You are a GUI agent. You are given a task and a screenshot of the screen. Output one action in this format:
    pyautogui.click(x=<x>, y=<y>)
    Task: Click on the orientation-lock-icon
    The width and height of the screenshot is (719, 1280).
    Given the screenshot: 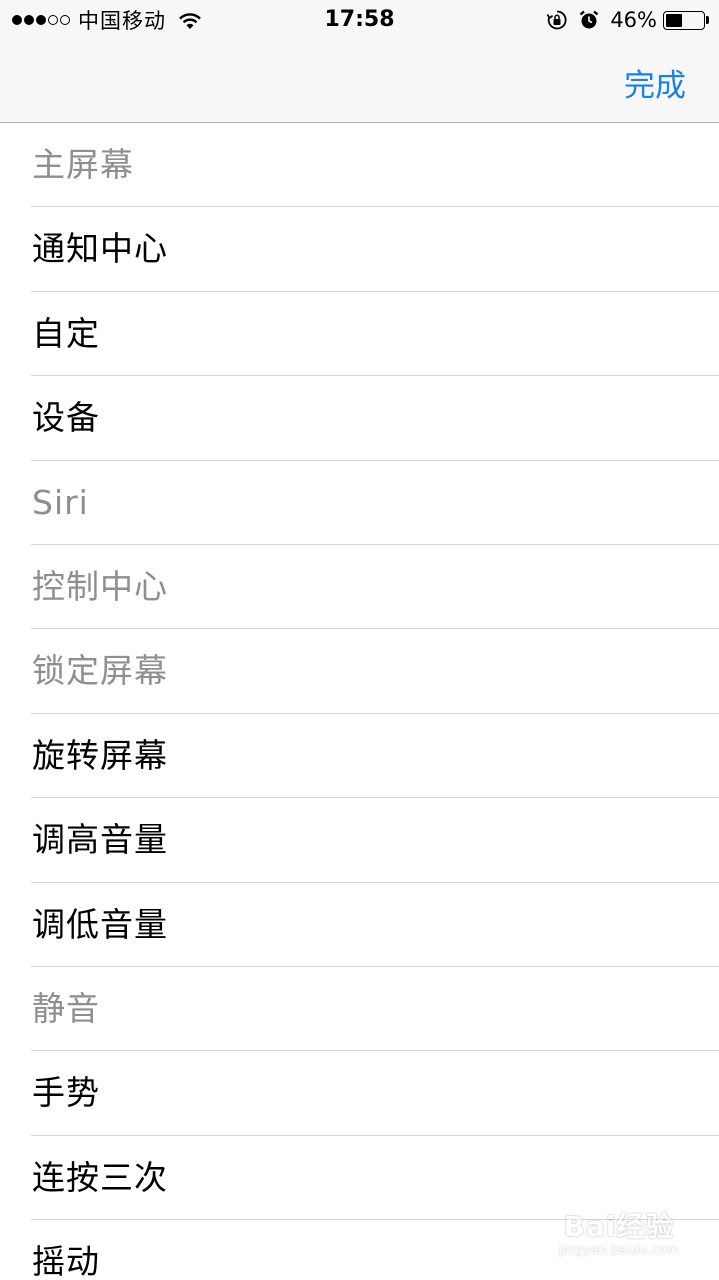 What is the action you would take?
    pyautogui.click(x=557, y=20)
    